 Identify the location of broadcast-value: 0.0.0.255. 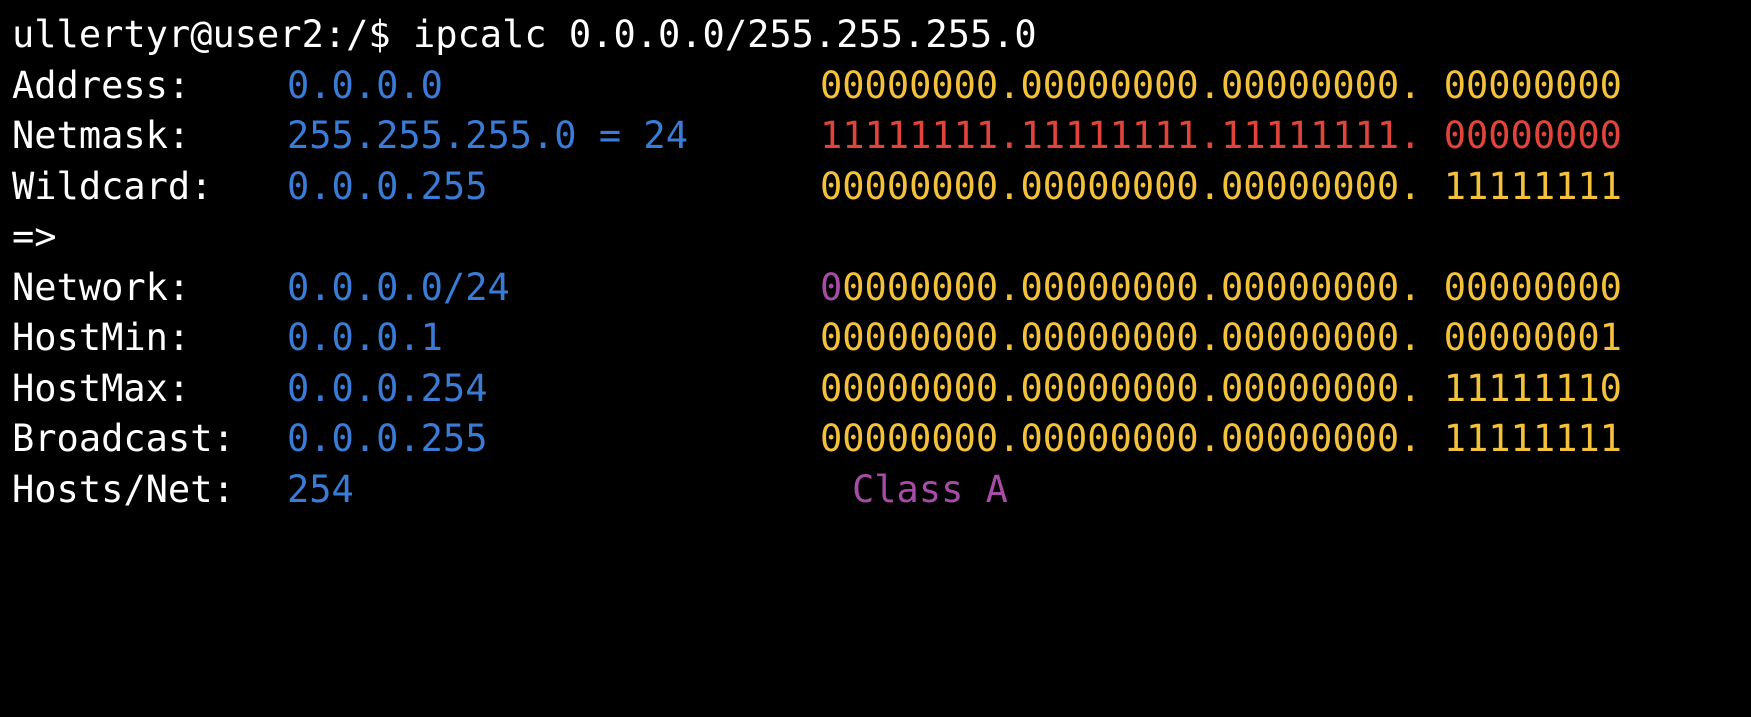
(387, 438).